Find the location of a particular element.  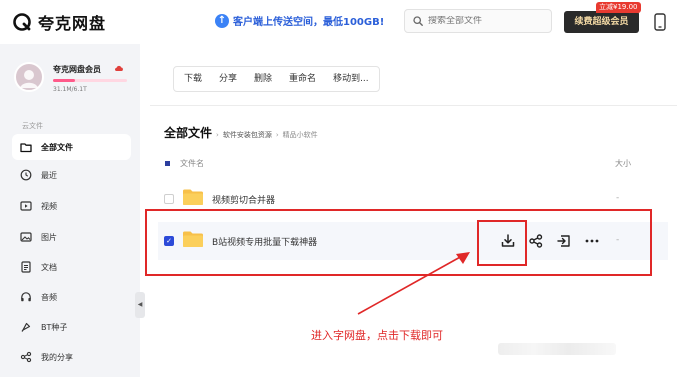

sidebar-item-label: 音频 is located at coordinates (49, 297).